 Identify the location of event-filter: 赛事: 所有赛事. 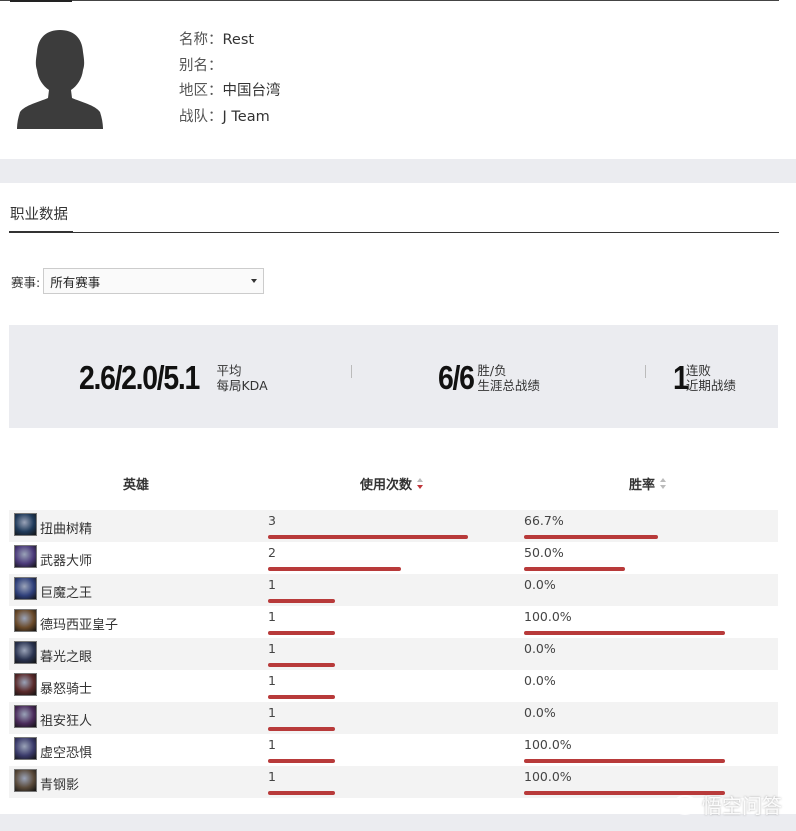
(138, 281).